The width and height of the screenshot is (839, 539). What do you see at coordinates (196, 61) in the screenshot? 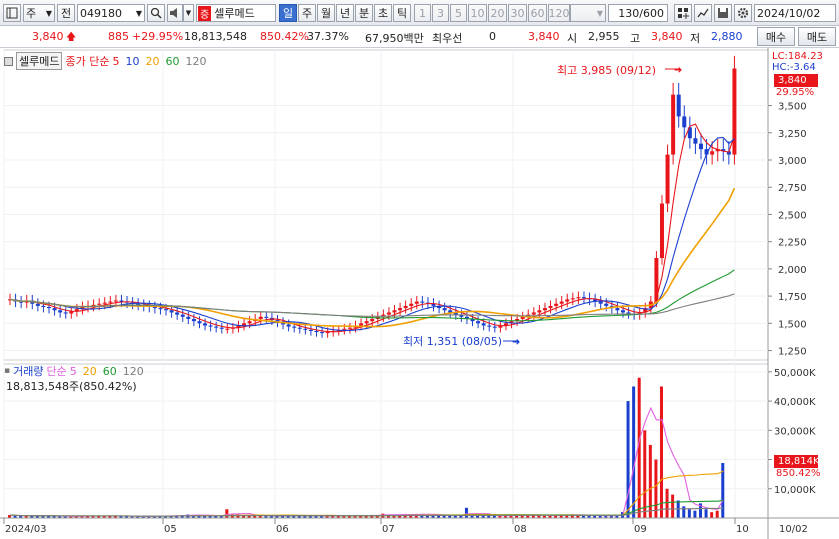
I see `ma-legend-120: 120` at bounding box center [196, 61].